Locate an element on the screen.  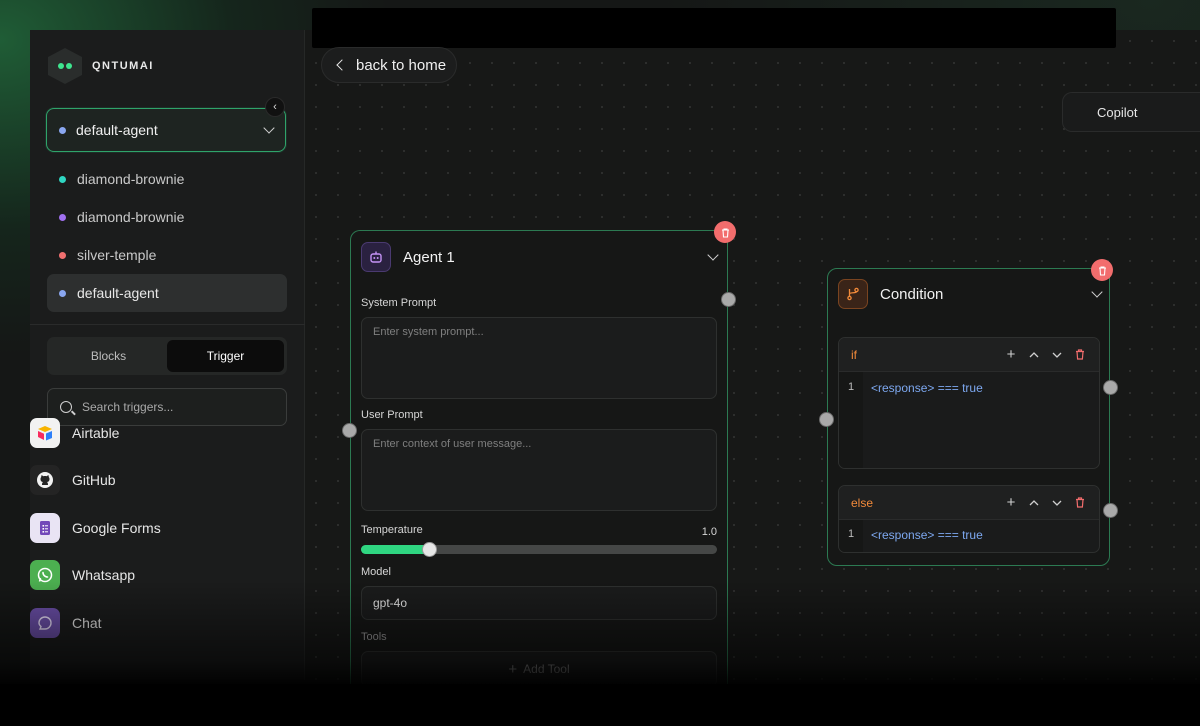
agent-selector: default-agent is located at coordinates (166, 130).